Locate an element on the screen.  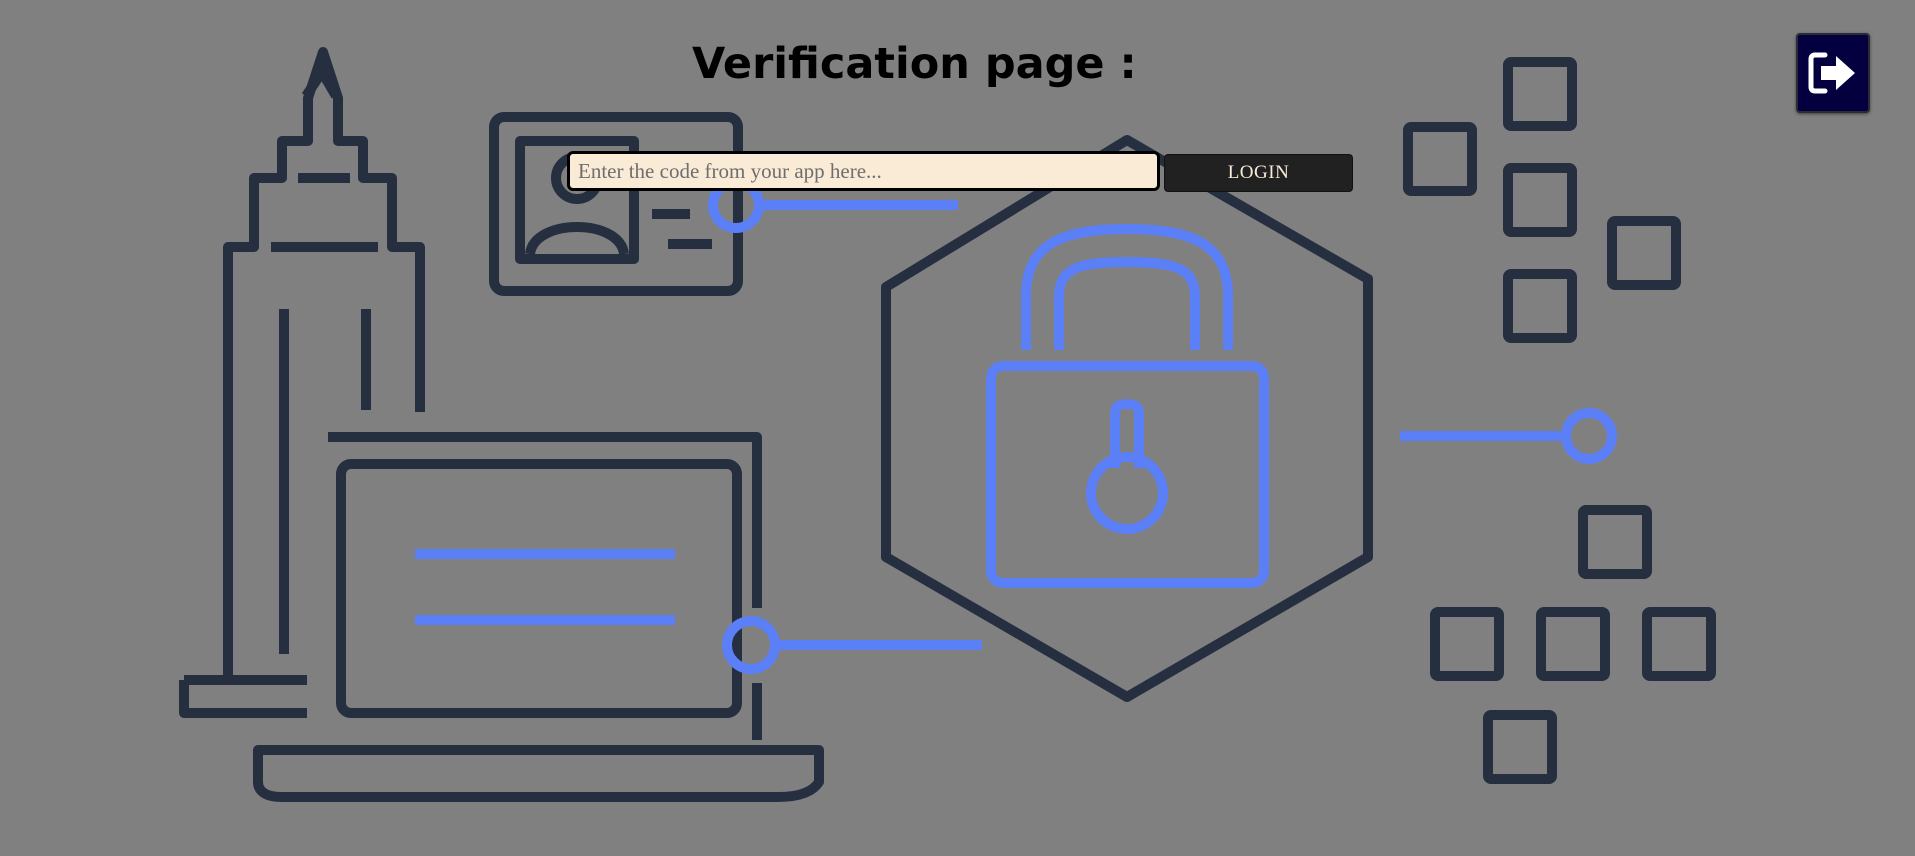
skyscraper-icon is located at coordinates (302, 382).